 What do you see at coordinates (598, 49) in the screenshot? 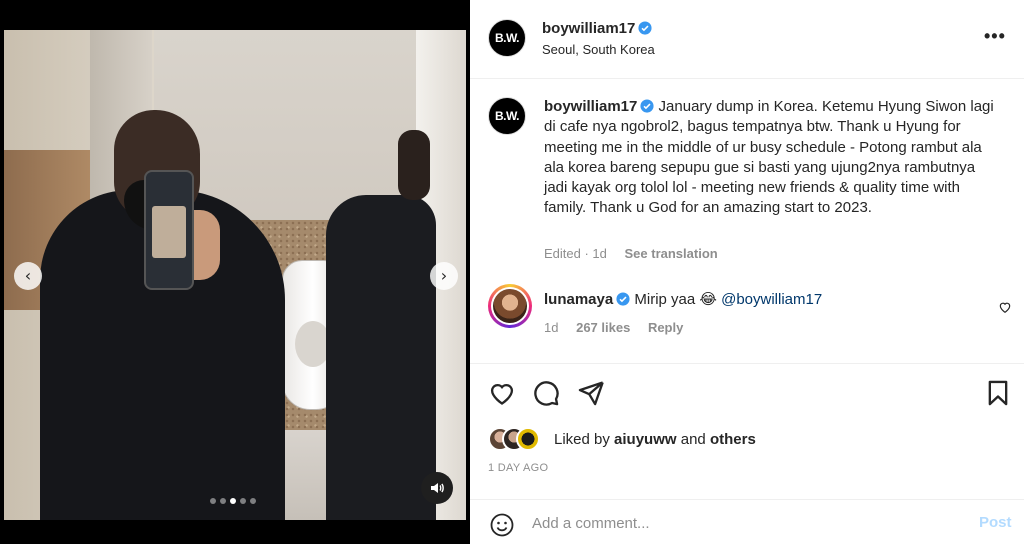
I see `post-location: Seoul, South Korea` at bounding box center [598, 49].